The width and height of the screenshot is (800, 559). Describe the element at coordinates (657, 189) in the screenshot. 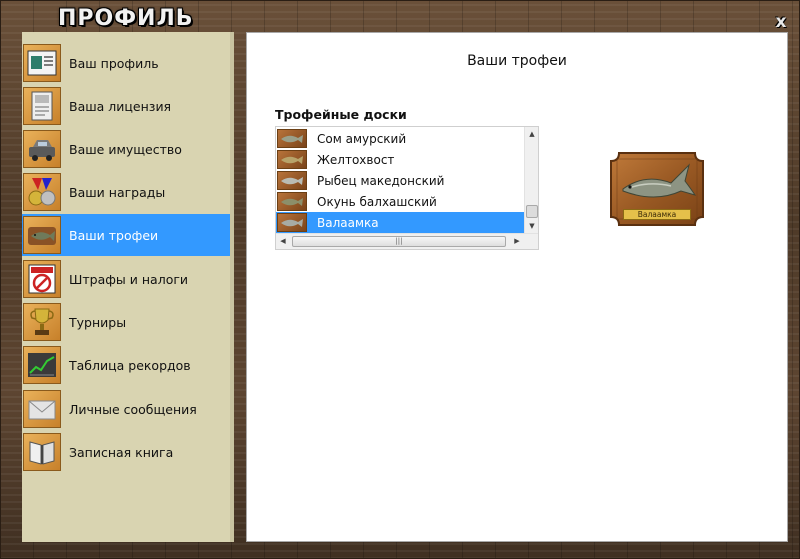

I see `trophy-preview: Валаамка` at that location.